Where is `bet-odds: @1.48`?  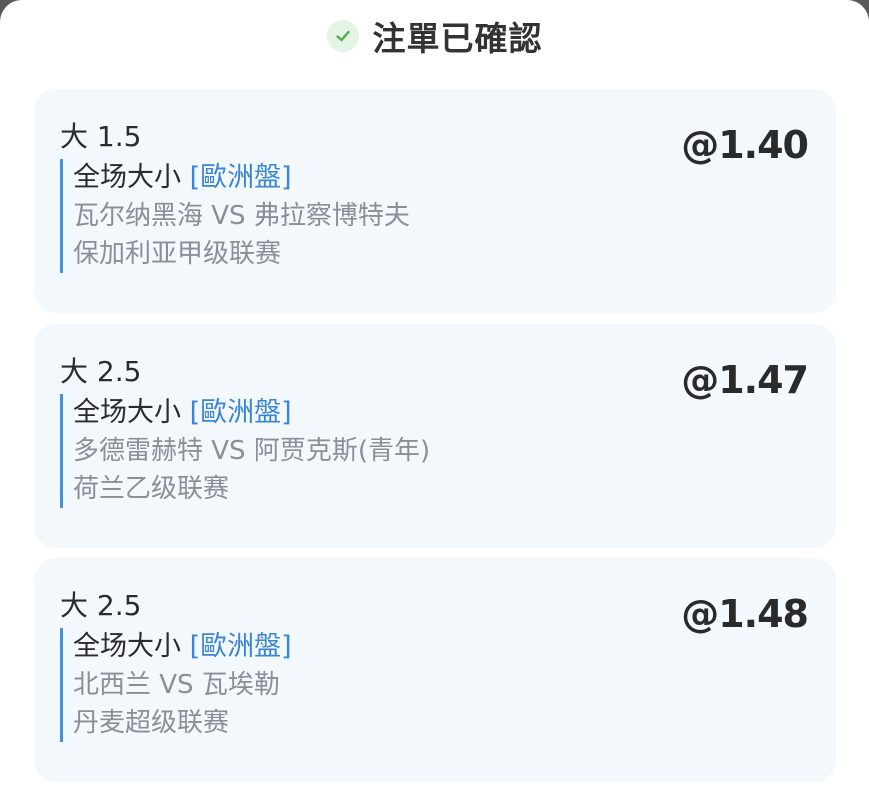
bet-odds: @1.48 is located at coordinates (745, 614).